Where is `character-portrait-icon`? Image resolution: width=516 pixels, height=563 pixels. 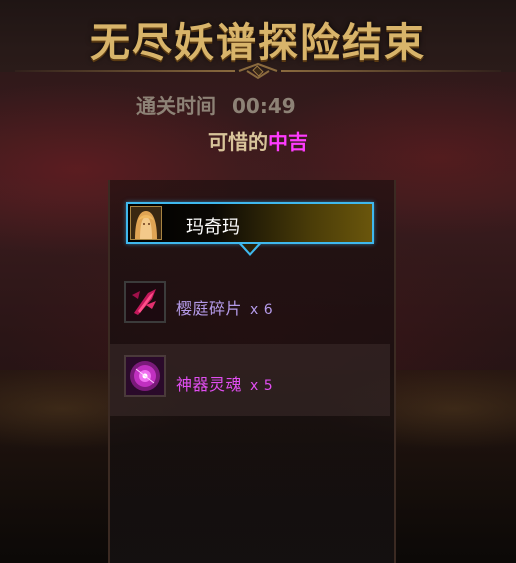
character-portrait-icon is located at coordinates (146, 223).